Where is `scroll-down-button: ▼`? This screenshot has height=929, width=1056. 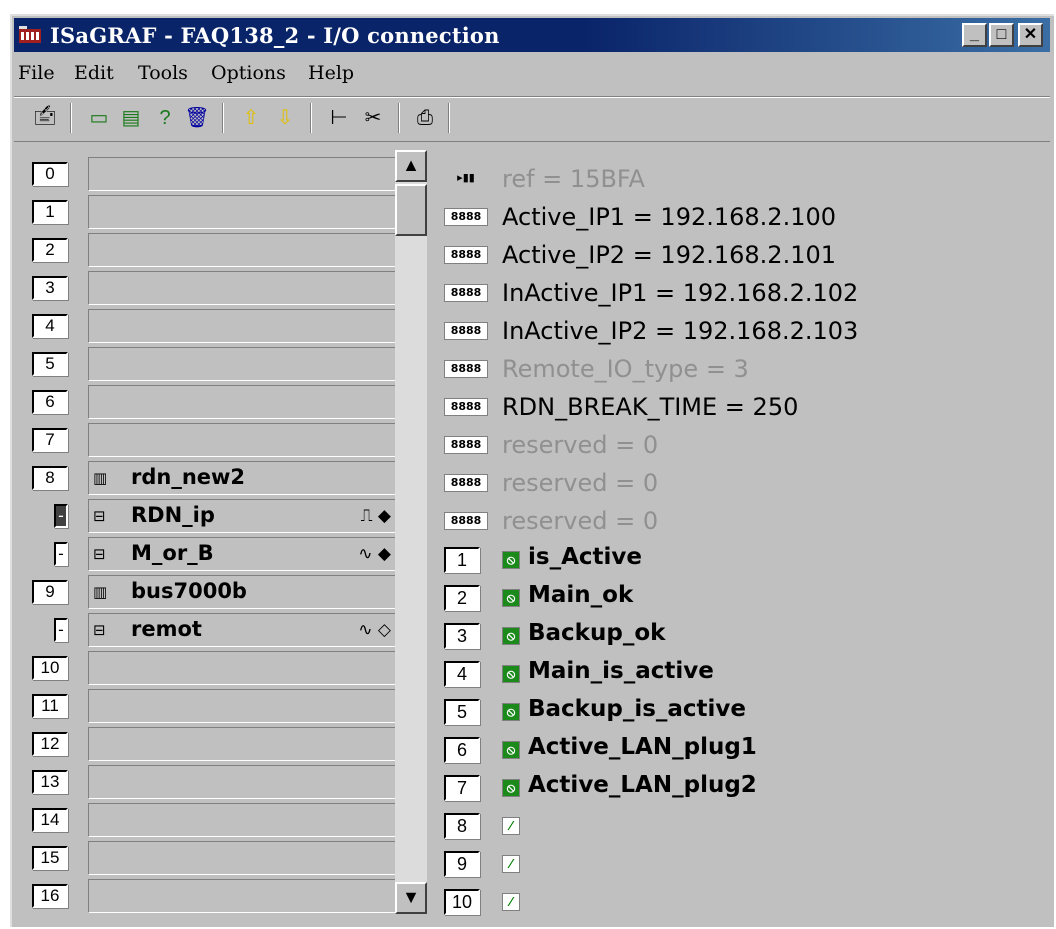
scroll-down-button: ▼ is located at coordinates (411, 898).